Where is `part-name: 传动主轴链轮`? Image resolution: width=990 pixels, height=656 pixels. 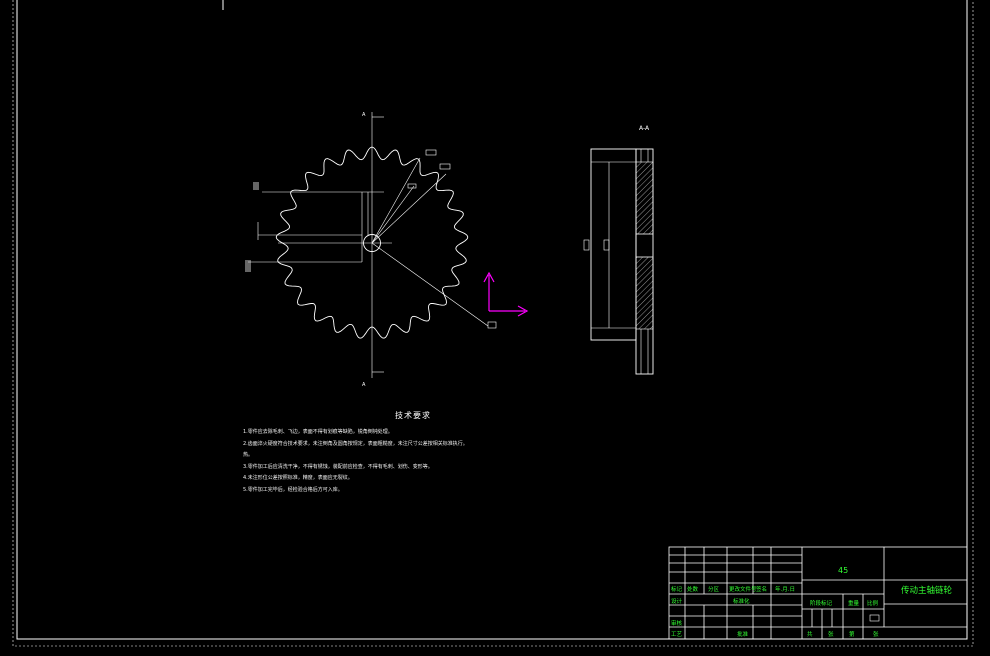 part-name: 传动主轴链轮 is located at coordinates (927, 590).